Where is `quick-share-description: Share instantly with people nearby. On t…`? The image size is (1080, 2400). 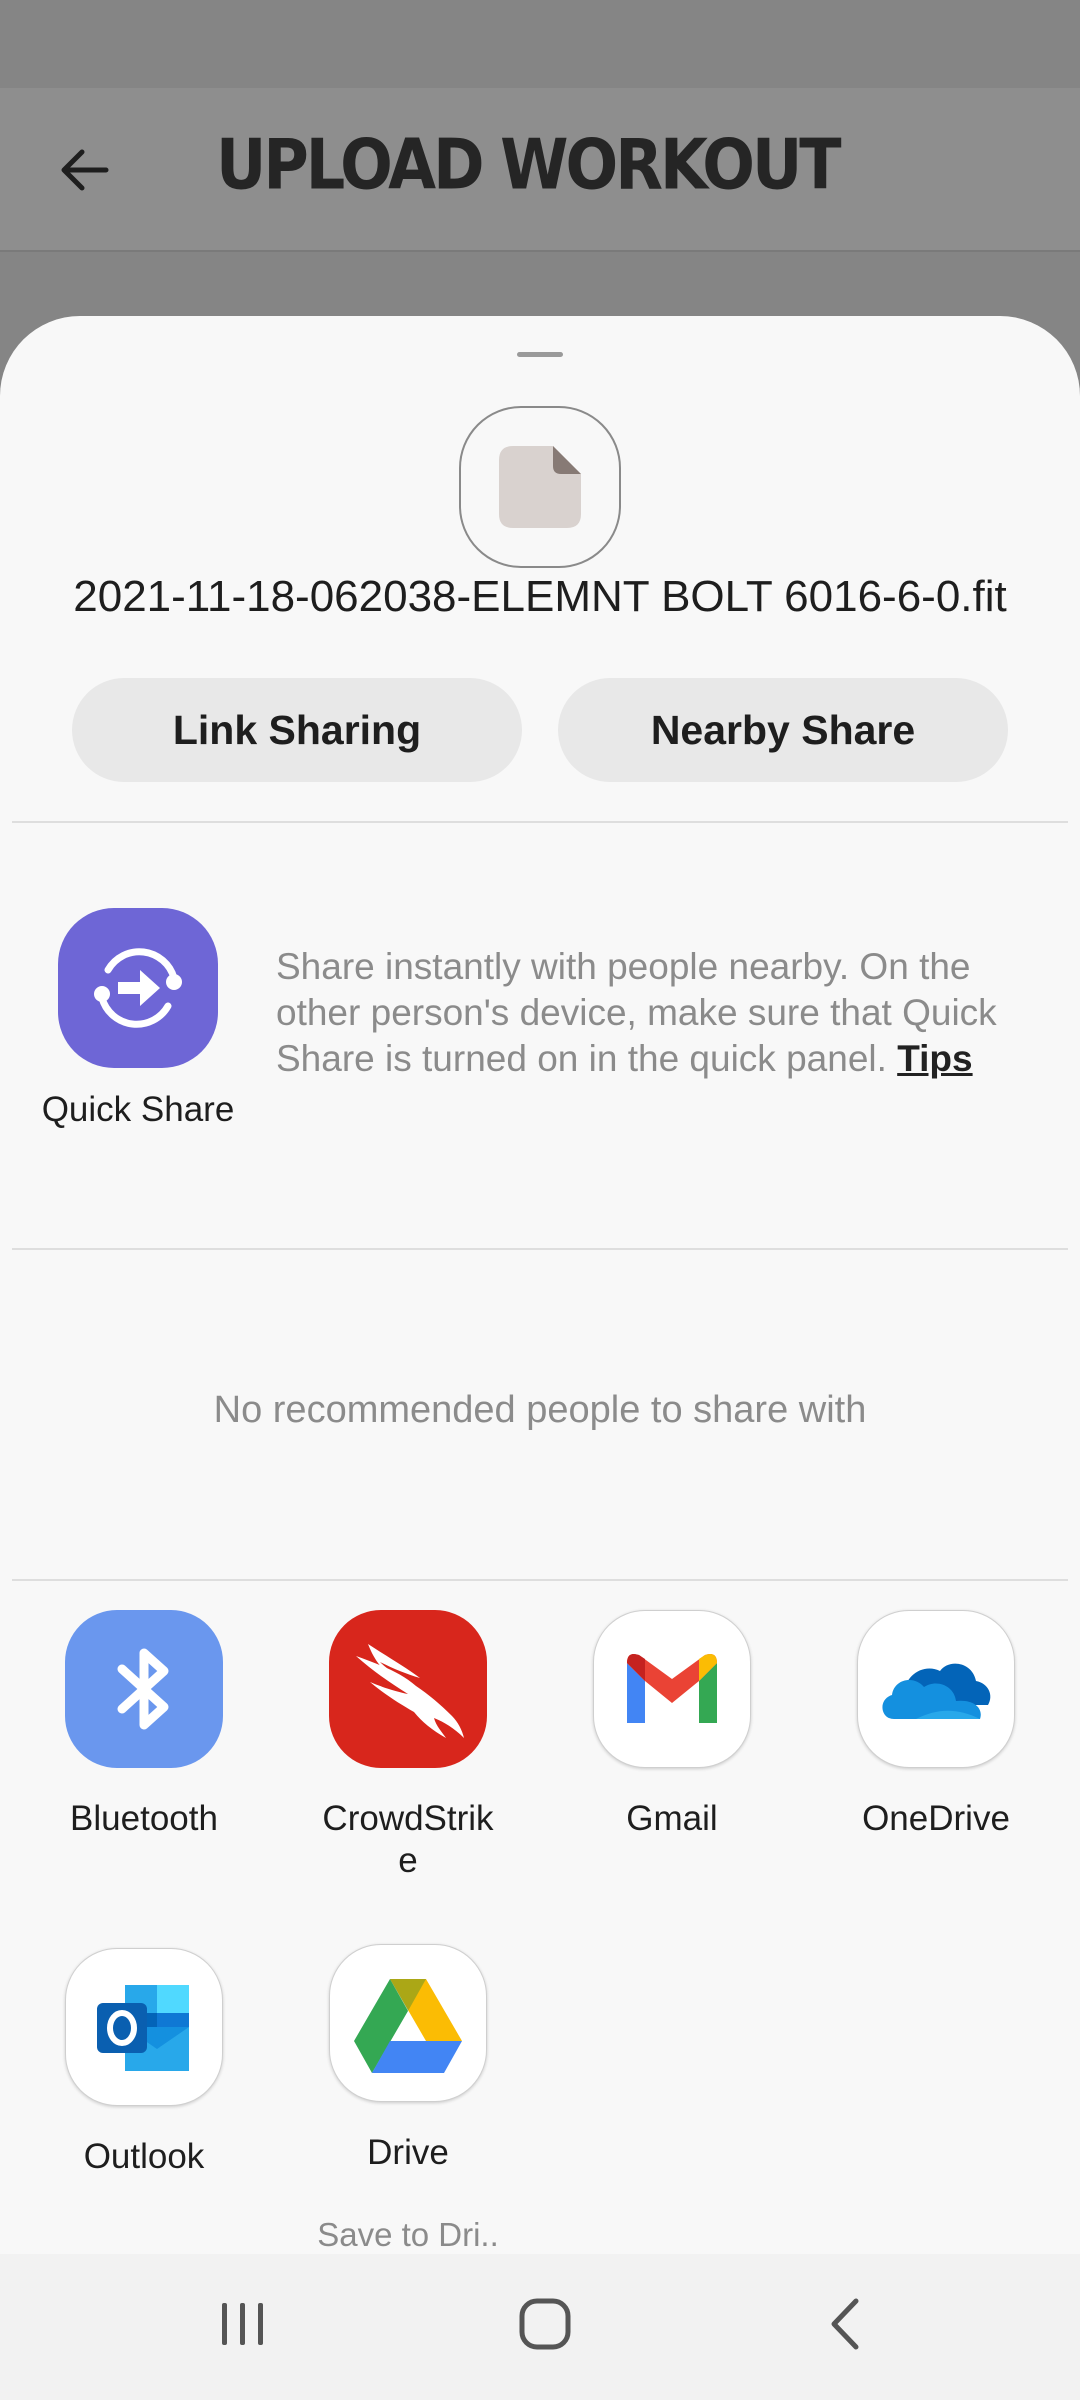
quick-share-description: Share instantly with people nearby. On t… is located at coordinates (646, 1013).